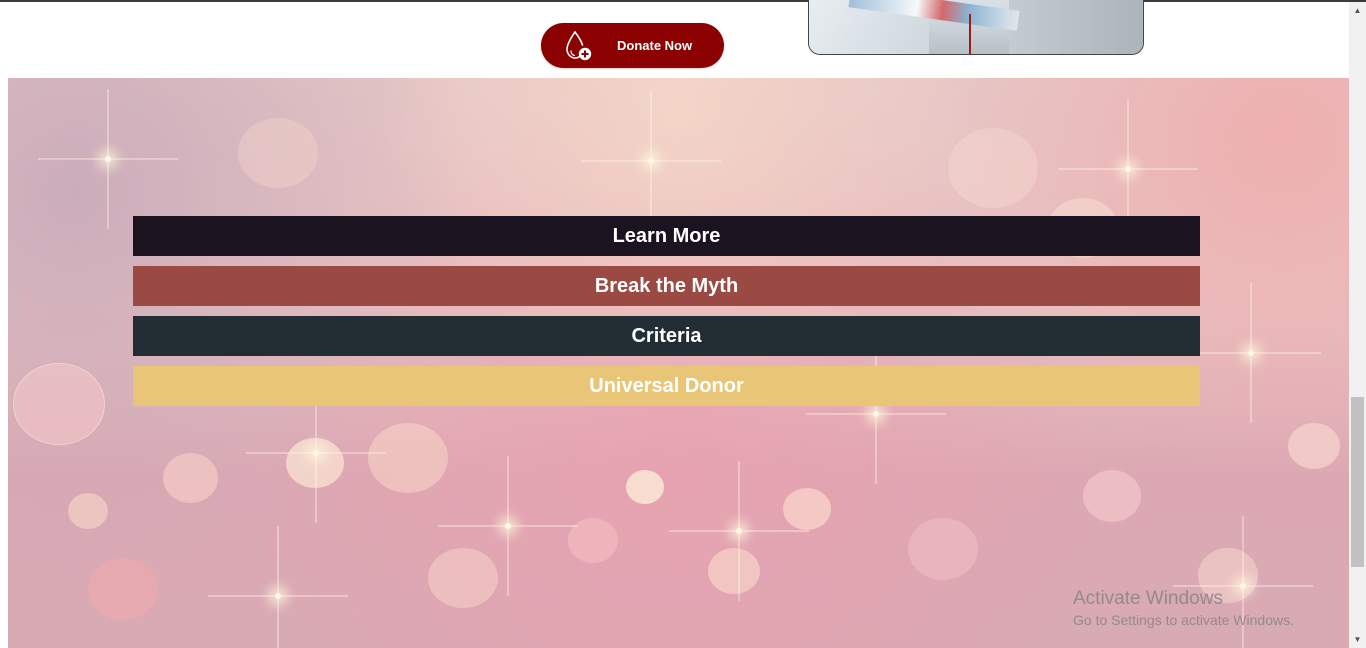 The width and height of the screenshot is (1366, 648). I want to click on learn-more-label: Learn More, so click(666, 235).